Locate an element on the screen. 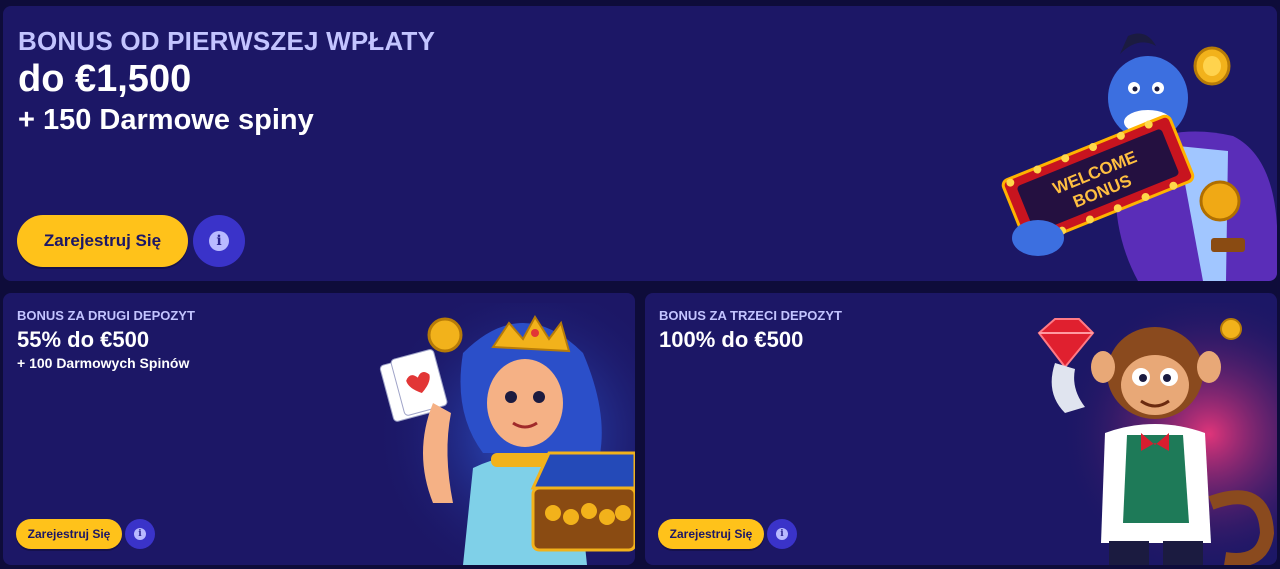  bonus-amount: 55% do €500 is located at coordinates (83, 339).